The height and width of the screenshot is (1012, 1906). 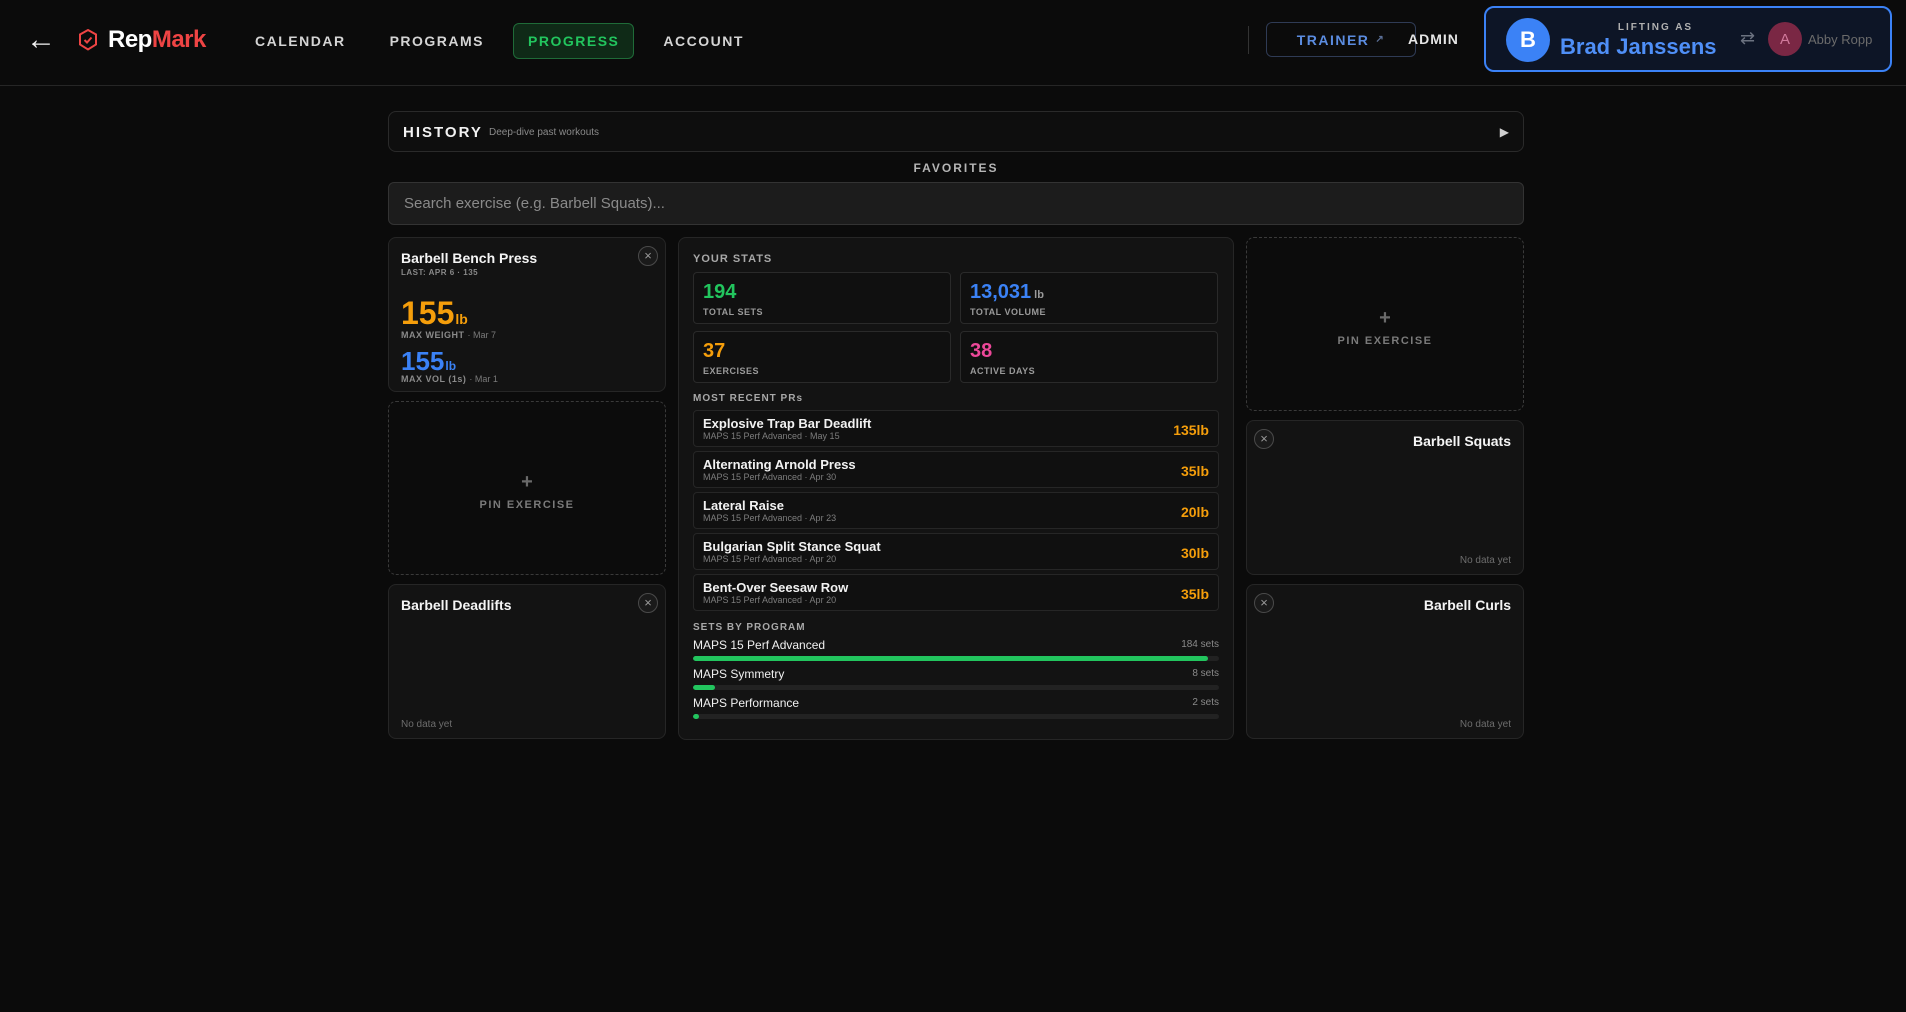 What do you see at coordinates (434, 379) in the screenshot?
I see `max-volume-label-text: MAX VOL (1s)` at bounding box center [434, 379].